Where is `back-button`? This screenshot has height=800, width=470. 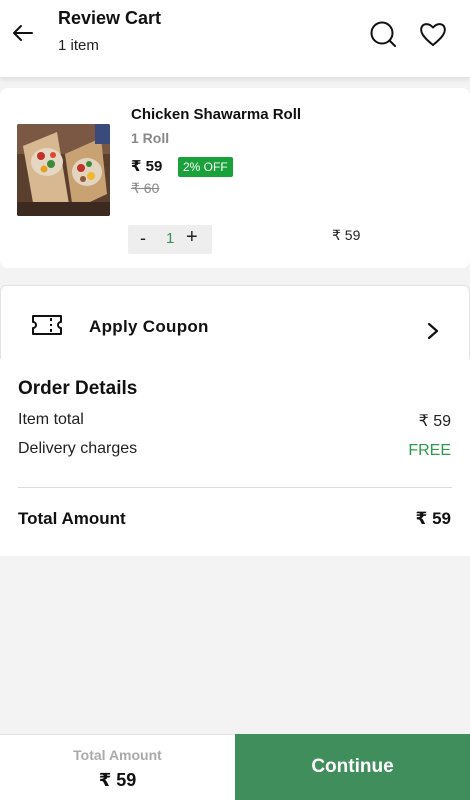
back-button is located at coordinates (23, 33).